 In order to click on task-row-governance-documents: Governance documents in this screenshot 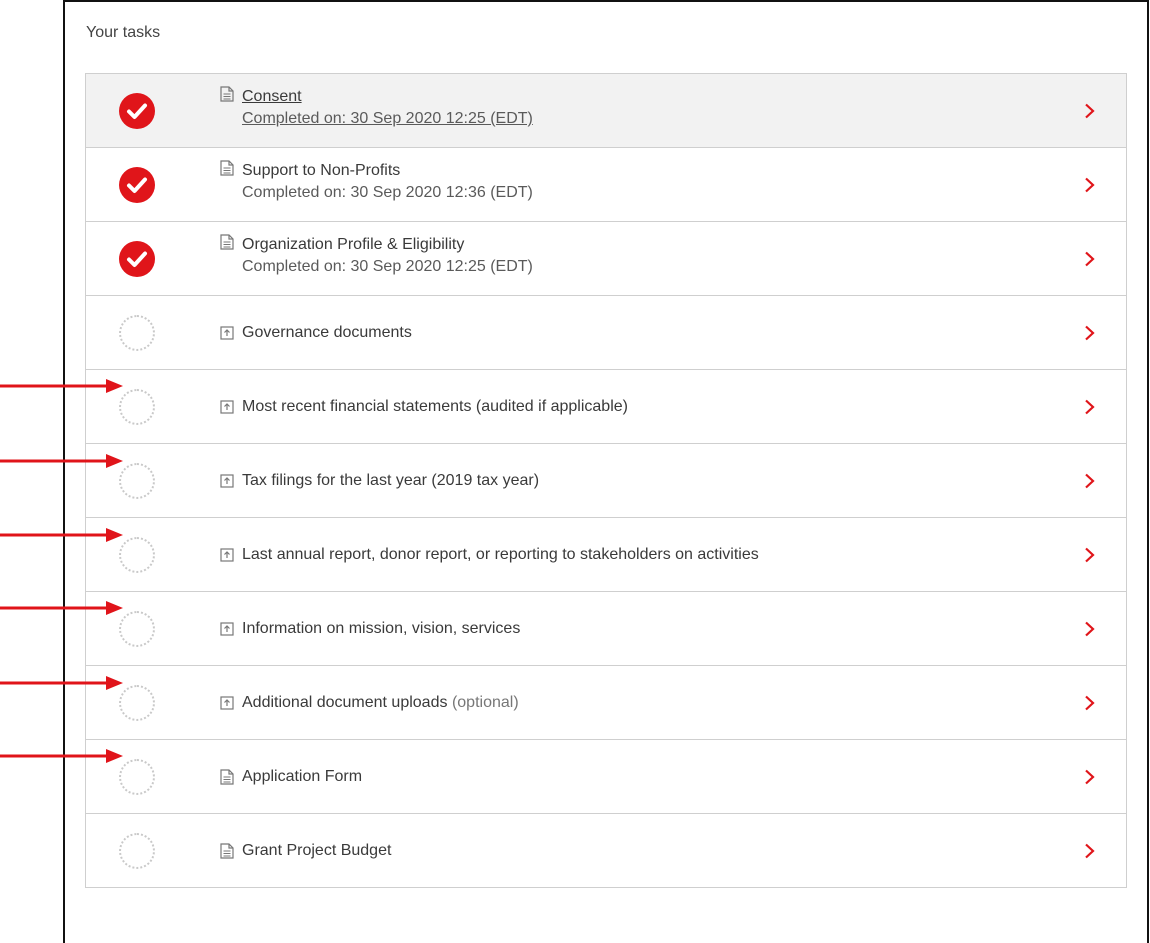, I will do `click(606, 333)`.